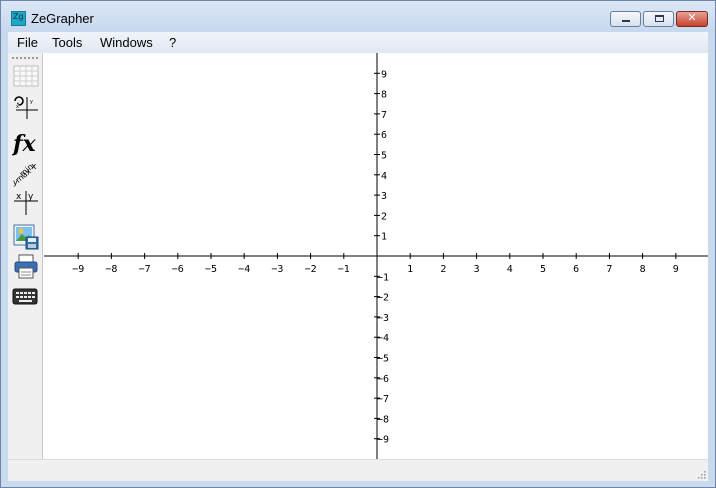  Describe the element at coordinates (384, 95) in the screenshot. I see `y-tick-label: 8` at that location.